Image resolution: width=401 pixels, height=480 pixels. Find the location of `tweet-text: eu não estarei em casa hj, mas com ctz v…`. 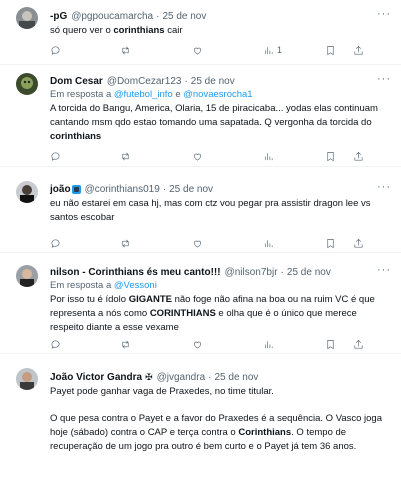

tweet-text: eu não estarei em casa hj, mas com ctz v… is located at coordinates (210, 210).